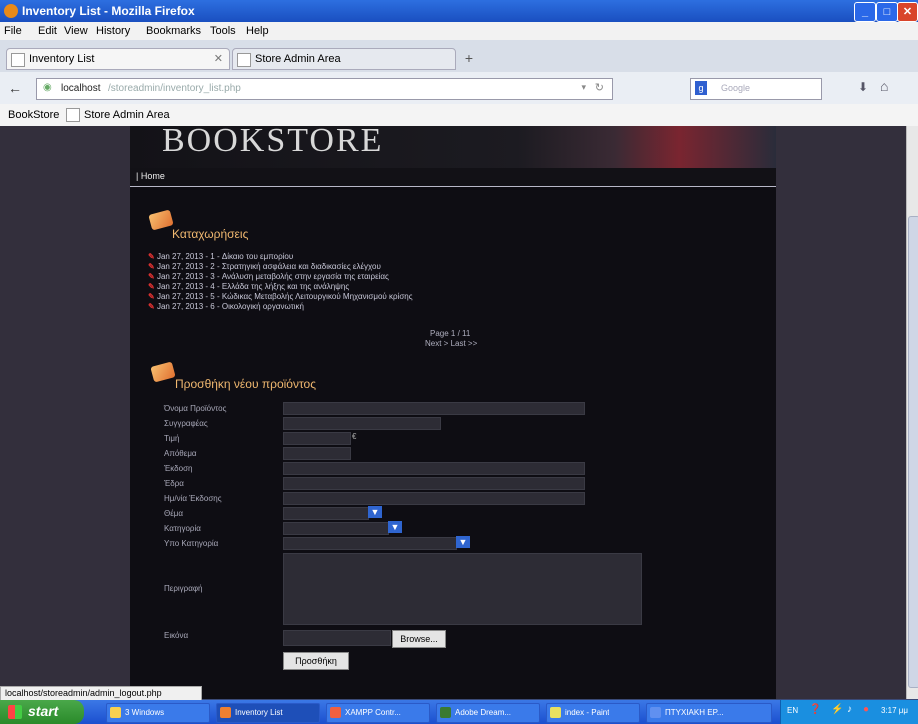 The height and width of the screenshot is (724, 918). I want to click on minimize-button: _, so click(865, 12).